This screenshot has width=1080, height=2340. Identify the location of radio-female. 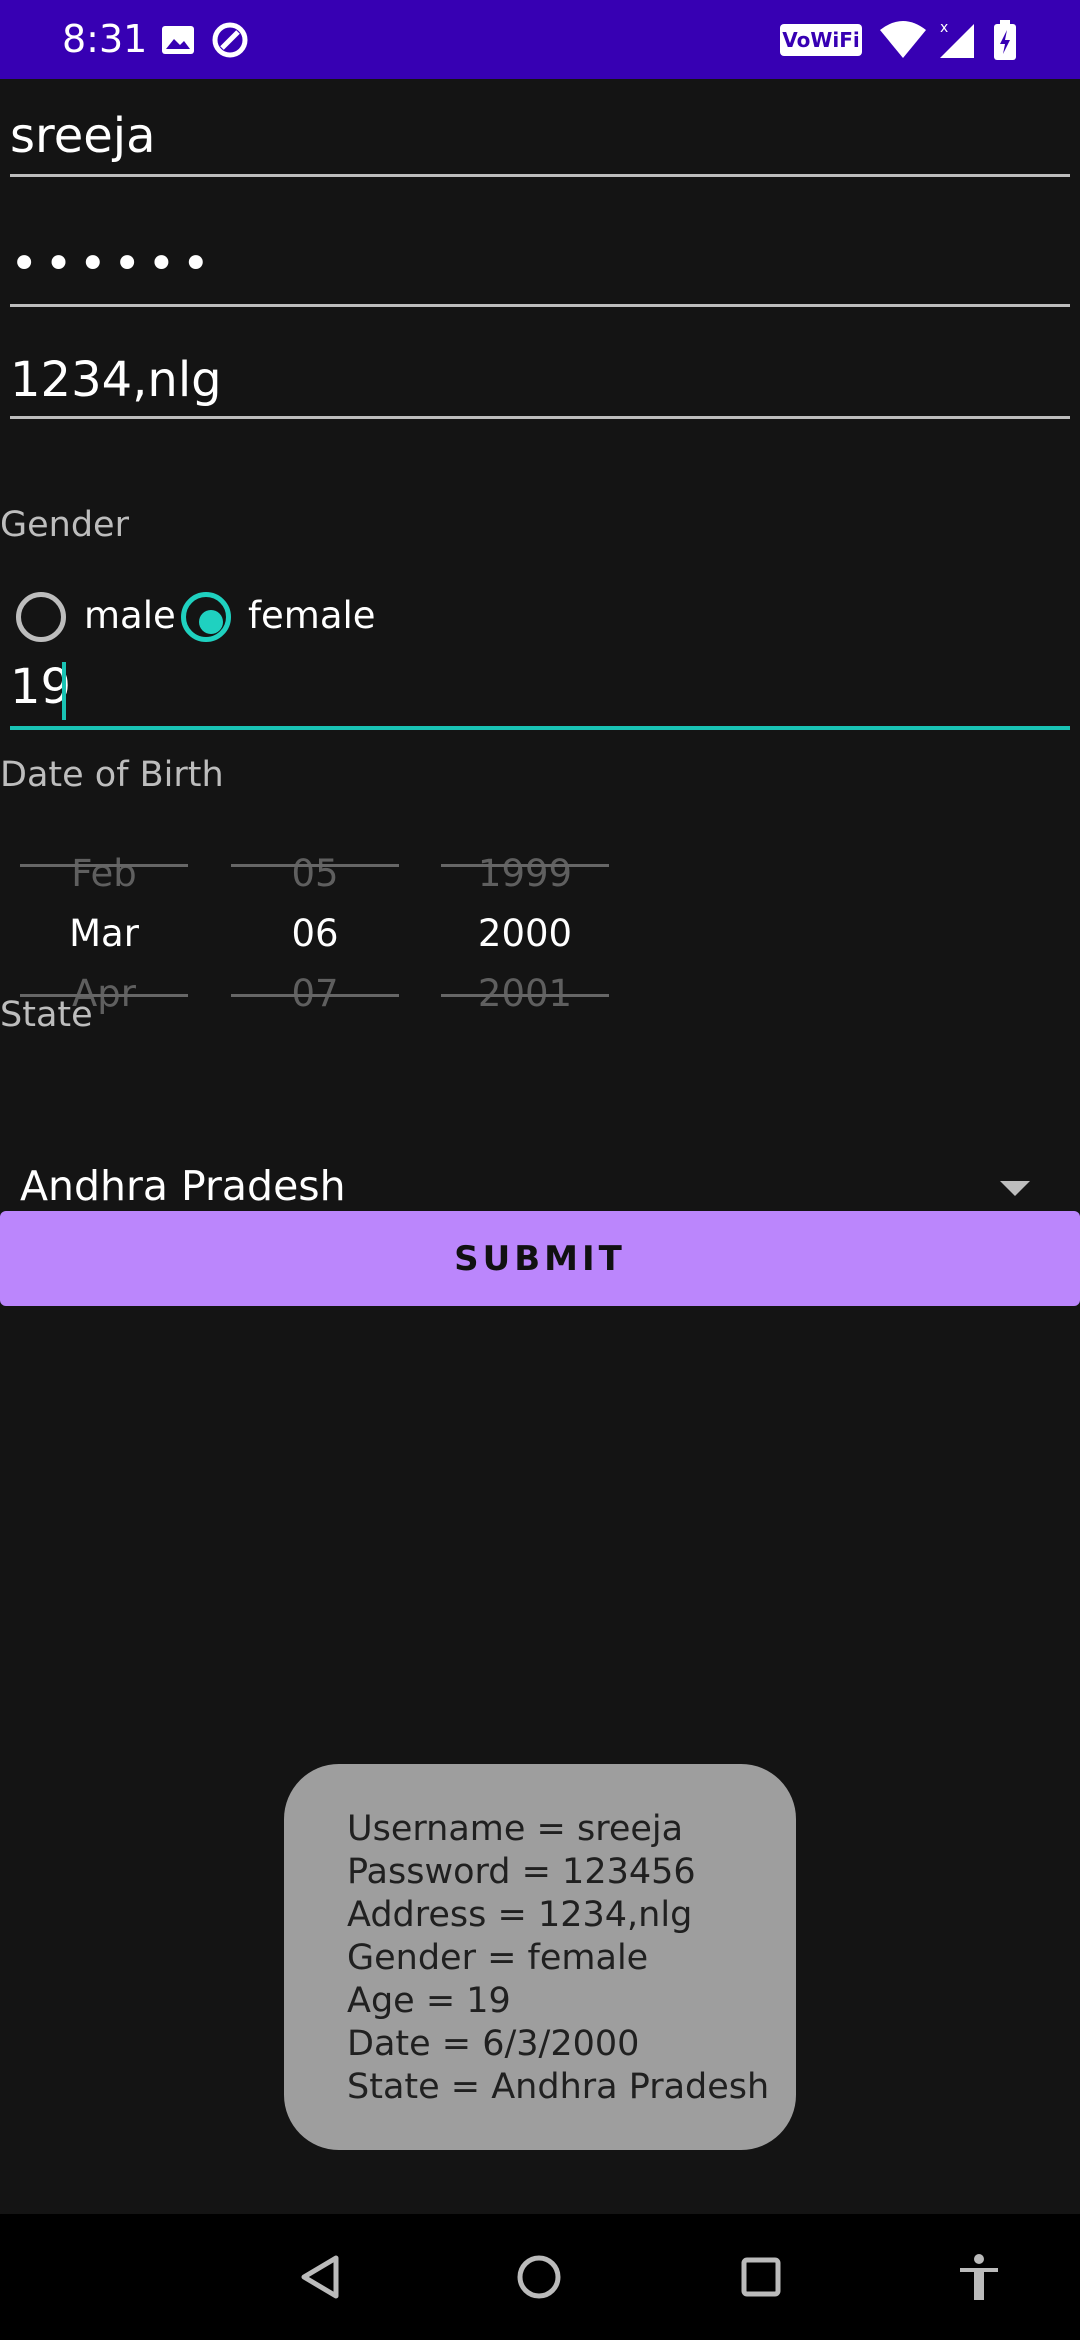
(206, 617).